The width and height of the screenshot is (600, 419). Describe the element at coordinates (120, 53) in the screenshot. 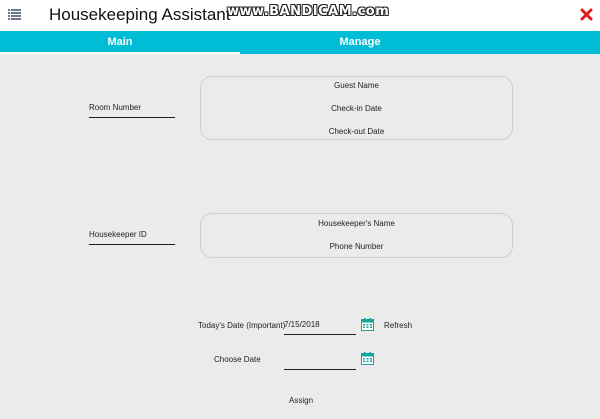

I see `active-tab-indicator` at that location.